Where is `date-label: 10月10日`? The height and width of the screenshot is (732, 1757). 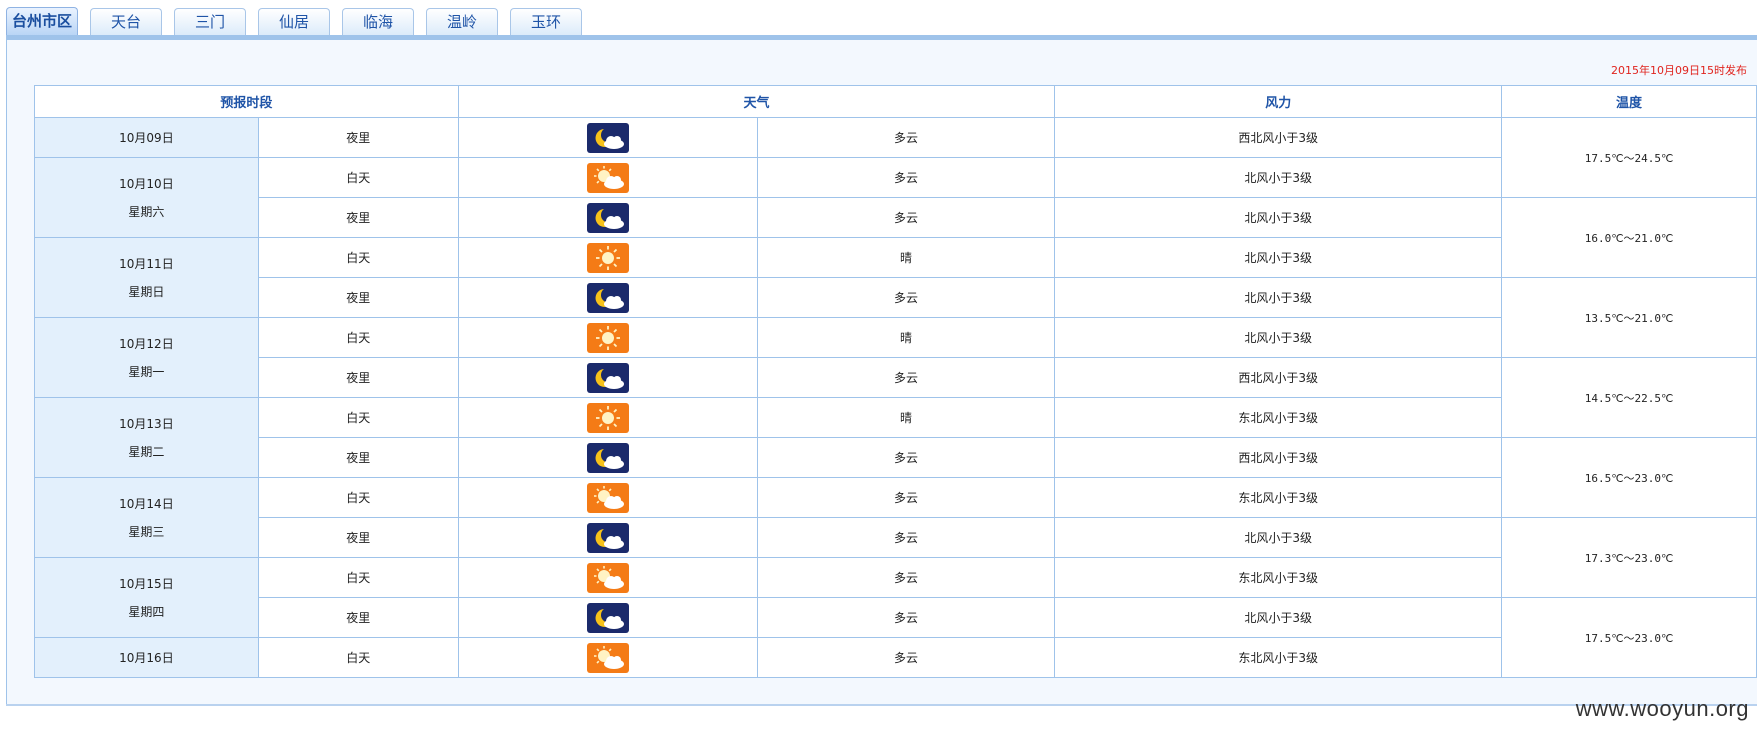
date-label: 10月10日 is located at coordinates (146, 183).